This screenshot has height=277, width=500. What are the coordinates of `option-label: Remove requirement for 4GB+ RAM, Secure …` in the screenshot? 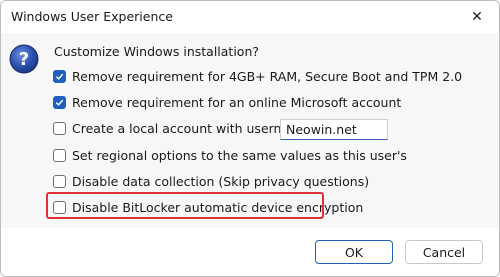 It's located at (267, 76).